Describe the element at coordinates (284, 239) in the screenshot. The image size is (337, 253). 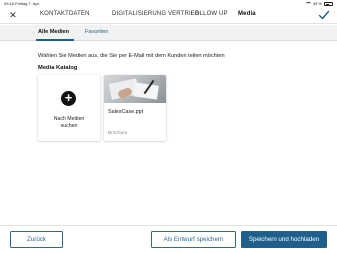
I see `save-and-upload-button: Speichern und hochladen` at that location.